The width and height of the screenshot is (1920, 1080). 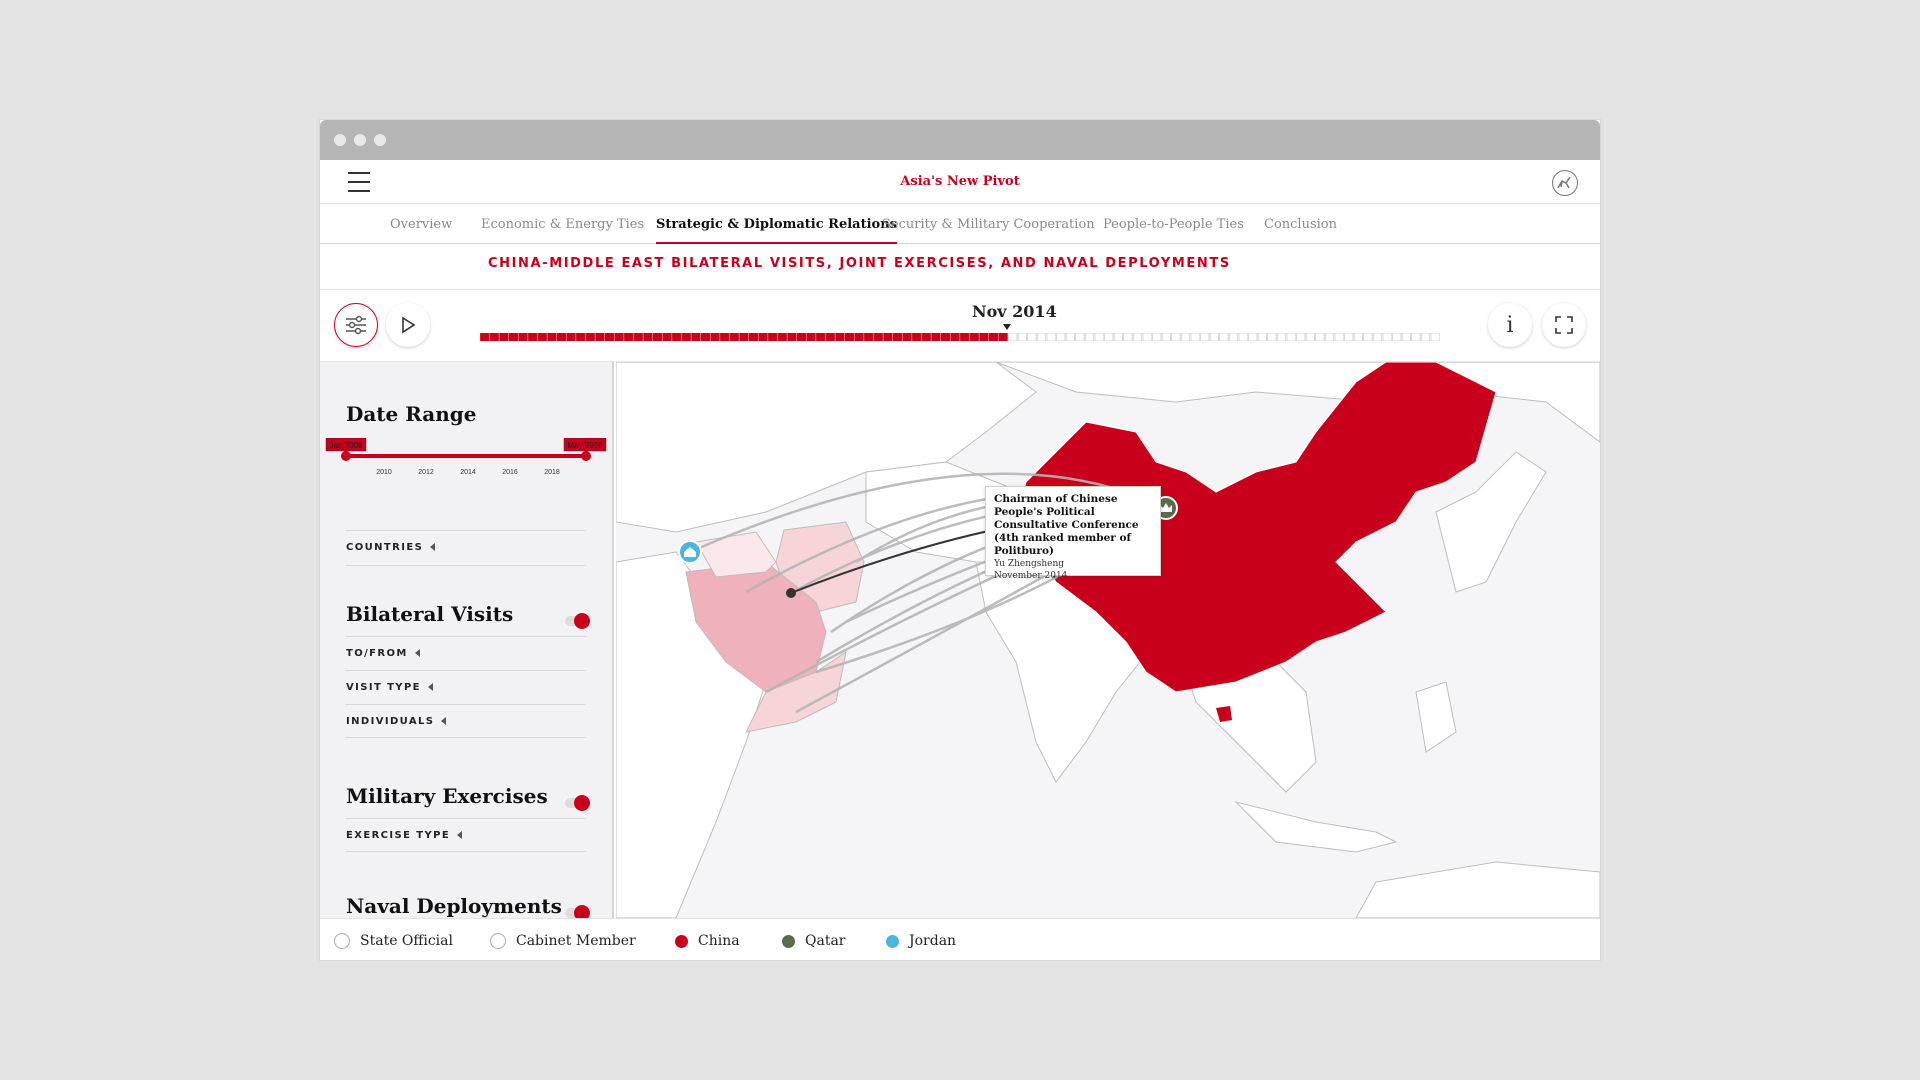 What do you see at coordinates (1014, 311) in the screenshot?
I see `timeline-current-date: Nov 2014` at bounding box center [1014, 311].